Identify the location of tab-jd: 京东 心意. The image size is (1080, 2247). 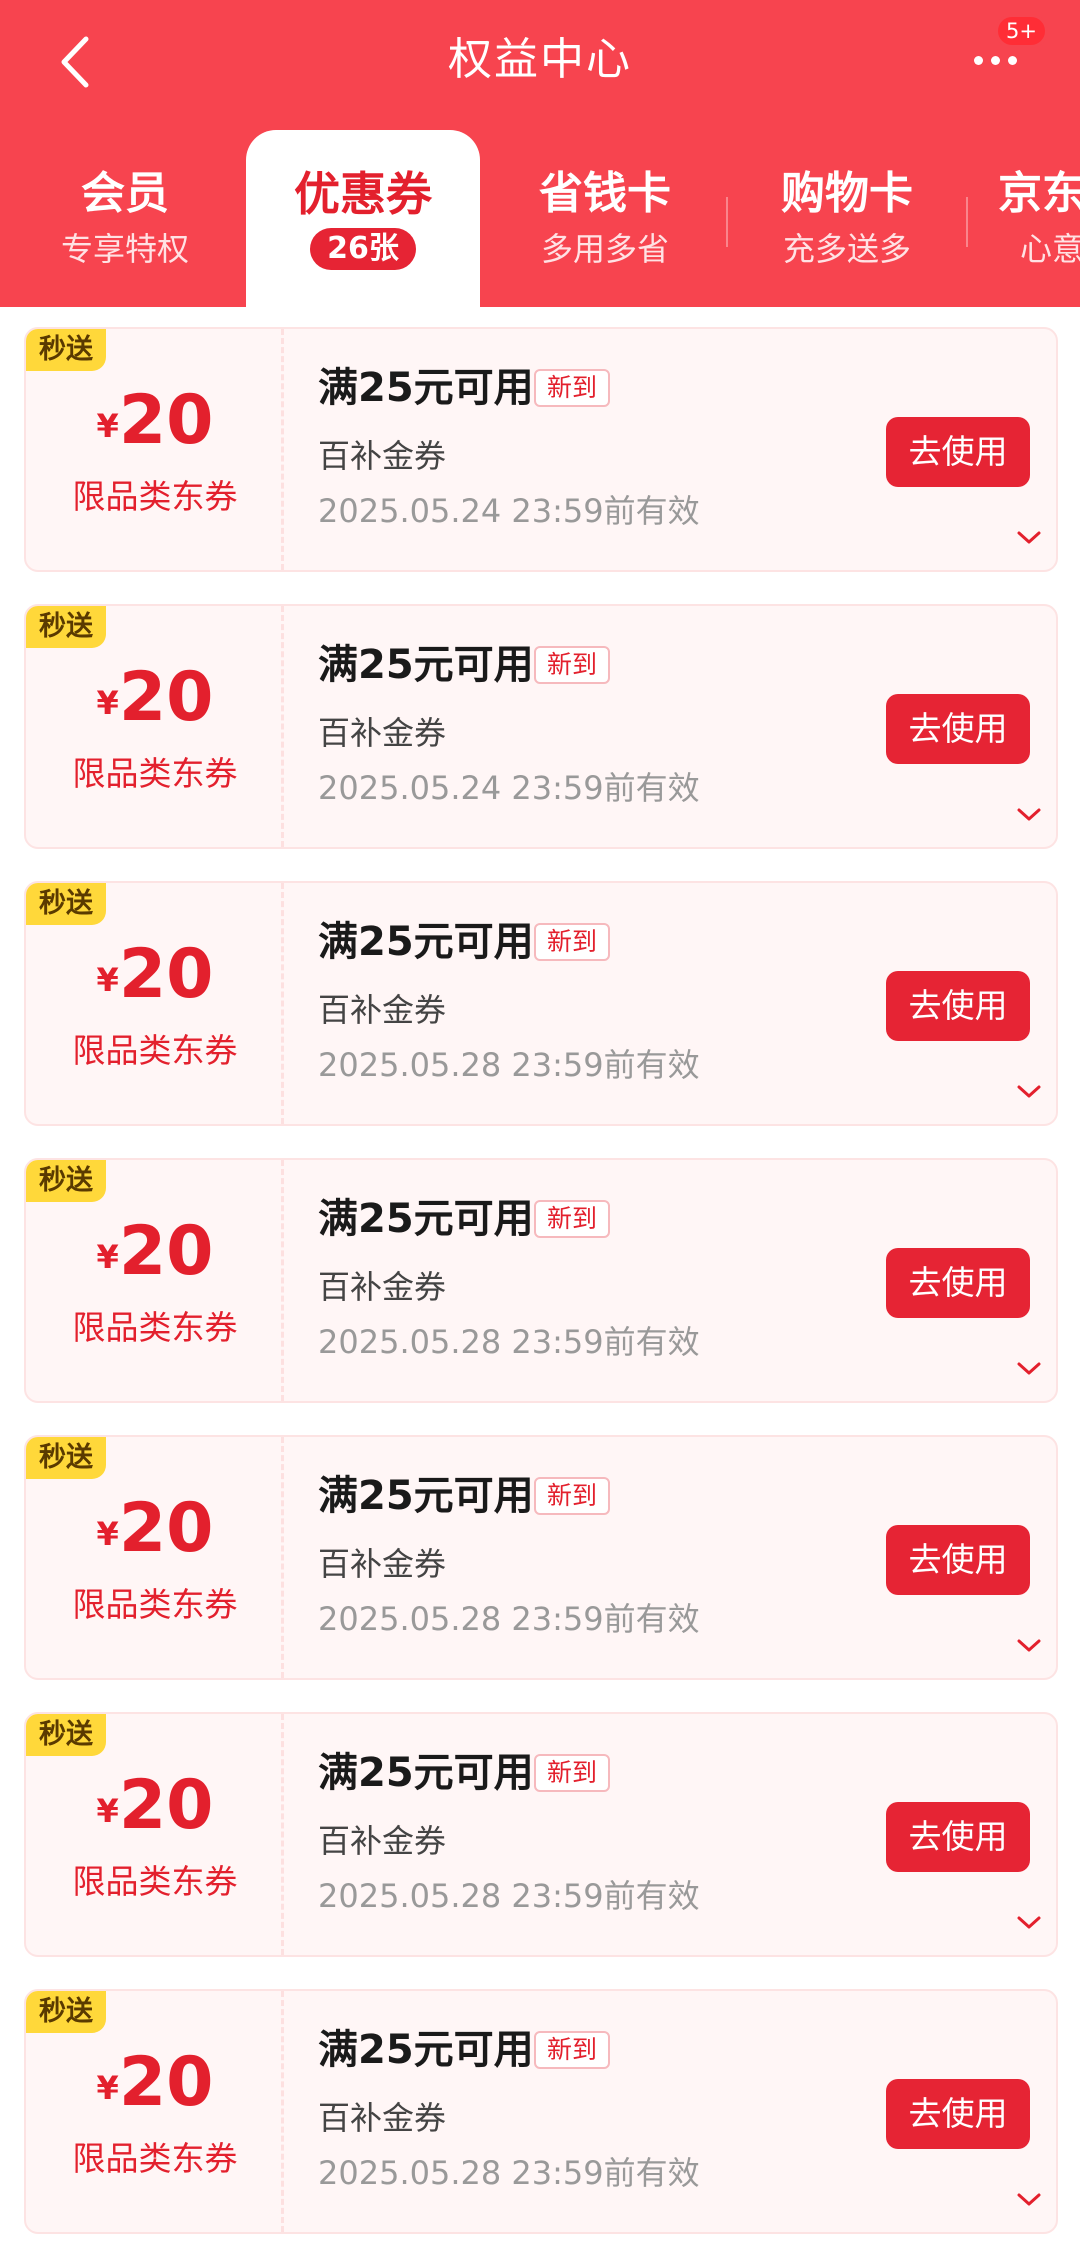
(1039, 218).